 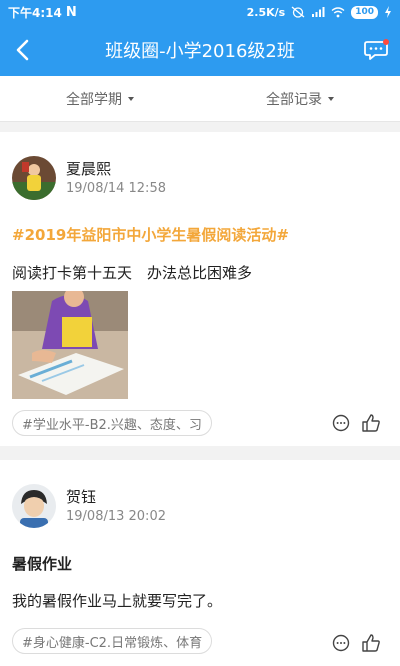 What do you see at coordinates (71, 12) in the screenshot?
I see `notification-icon: N` at bounding box center [71, 12].